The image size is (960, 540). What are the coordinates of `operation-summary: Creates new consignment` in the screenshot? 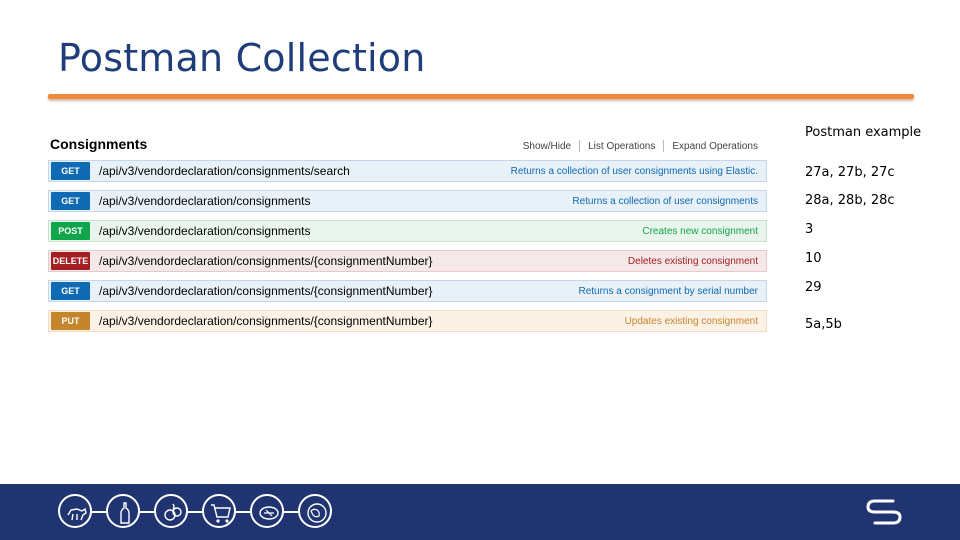 It's located at (700, 231).